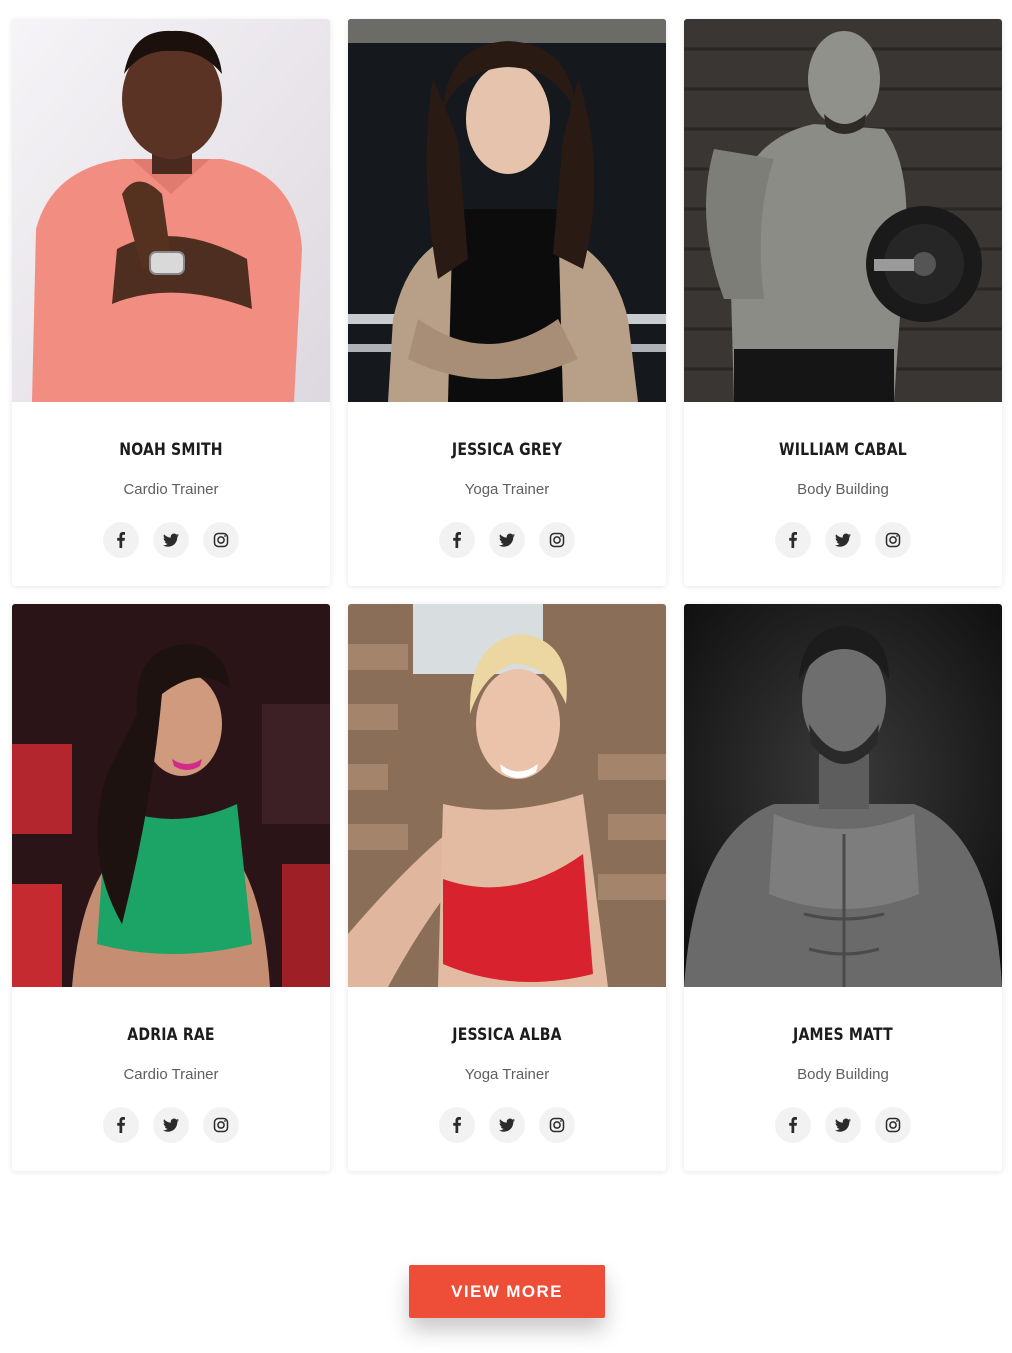  I want to click on trainer-card: NOAH SMITH Cardio Trainer, so click(171, 302).